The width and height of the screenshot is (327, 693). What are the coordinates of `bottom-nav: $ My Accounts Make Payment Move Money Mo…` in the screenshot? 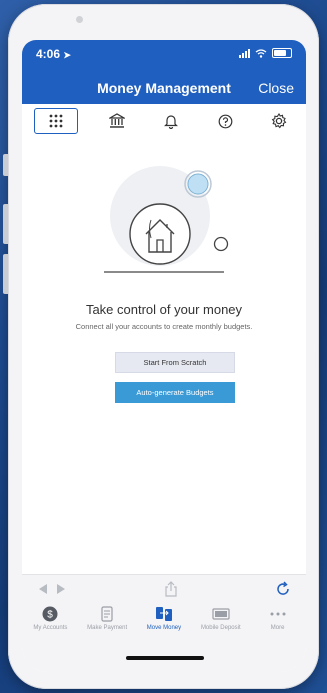 It's located at (164, 623).